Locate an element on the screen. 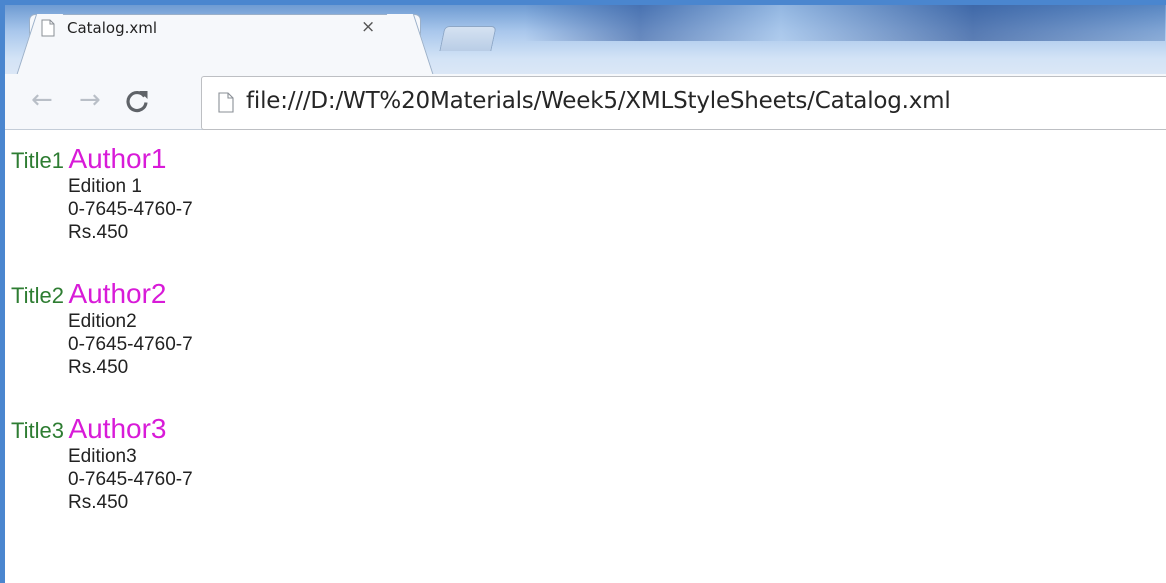 The image size is (1166, 583). book-title: Title2 is located at coordinates (37, 295).